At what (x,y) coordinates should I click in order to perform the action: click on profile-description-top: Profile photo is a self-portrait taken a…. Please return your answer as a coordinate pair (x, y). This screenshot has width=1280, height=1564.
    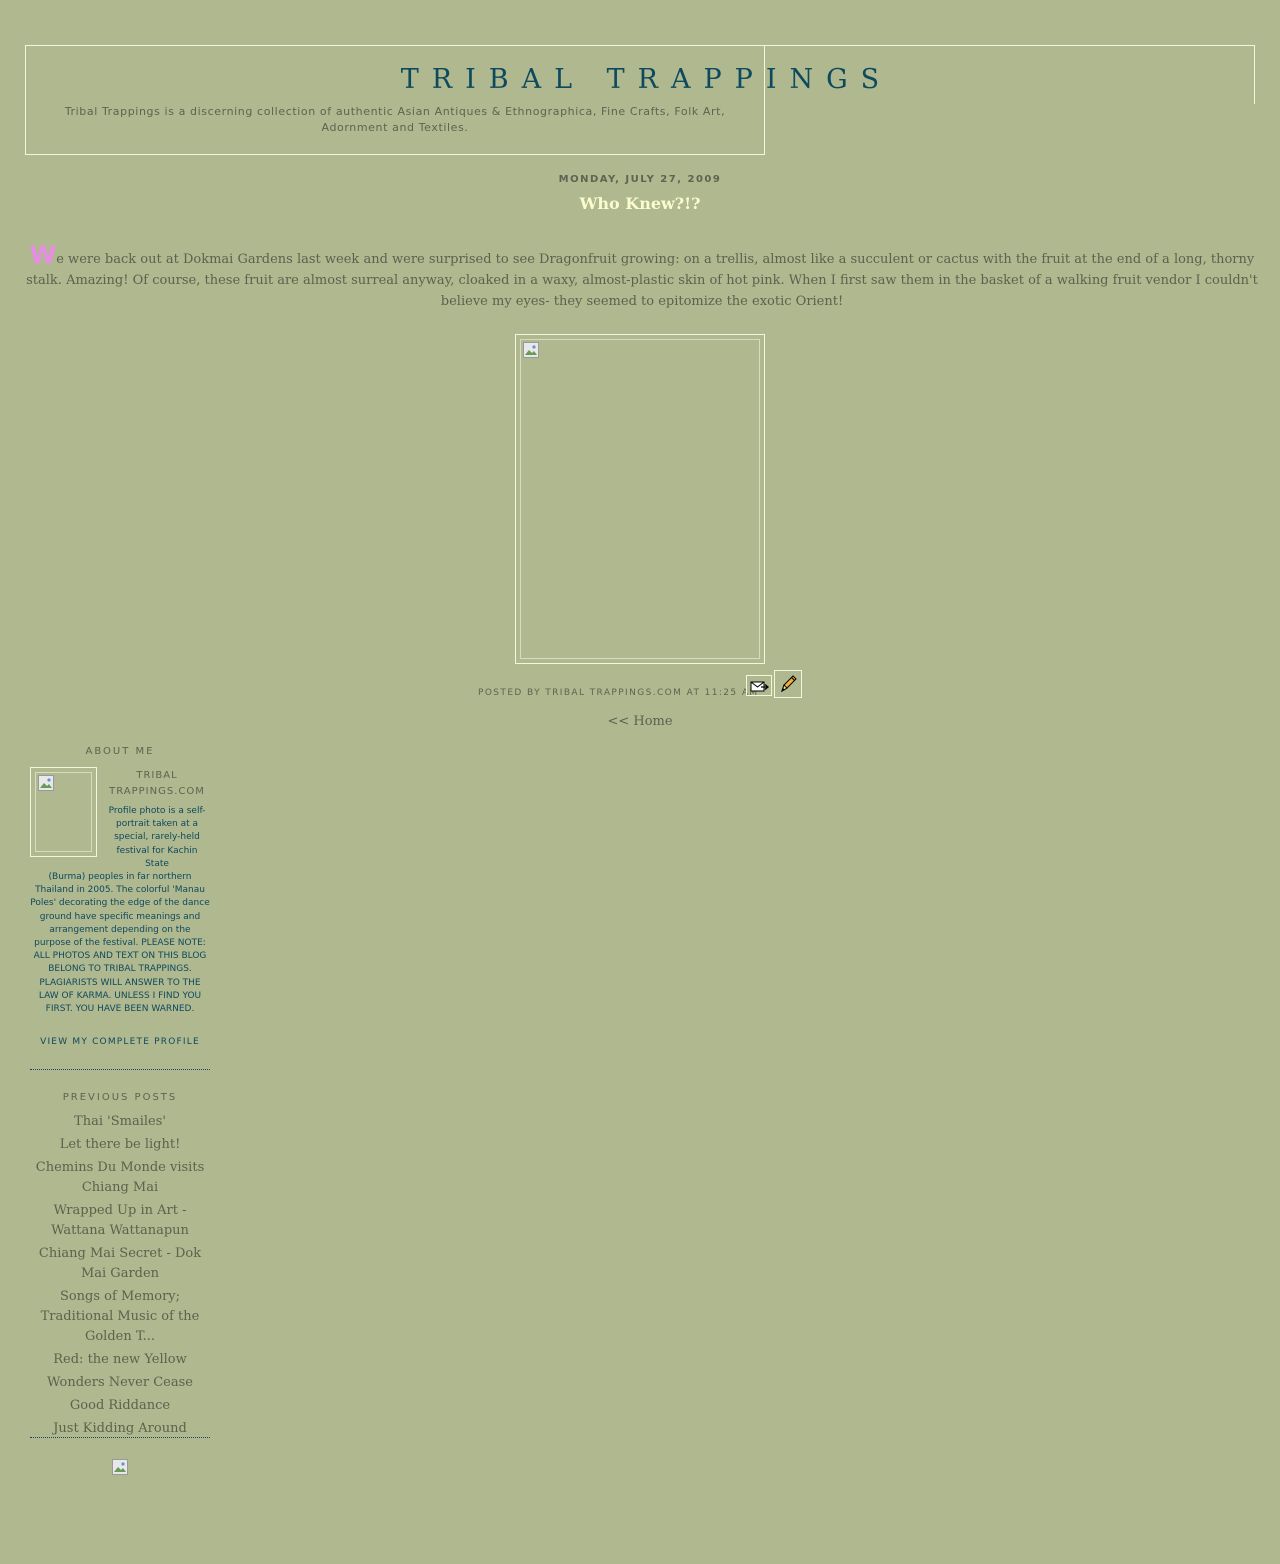
    Looking at the image, I should click on (157, 837).